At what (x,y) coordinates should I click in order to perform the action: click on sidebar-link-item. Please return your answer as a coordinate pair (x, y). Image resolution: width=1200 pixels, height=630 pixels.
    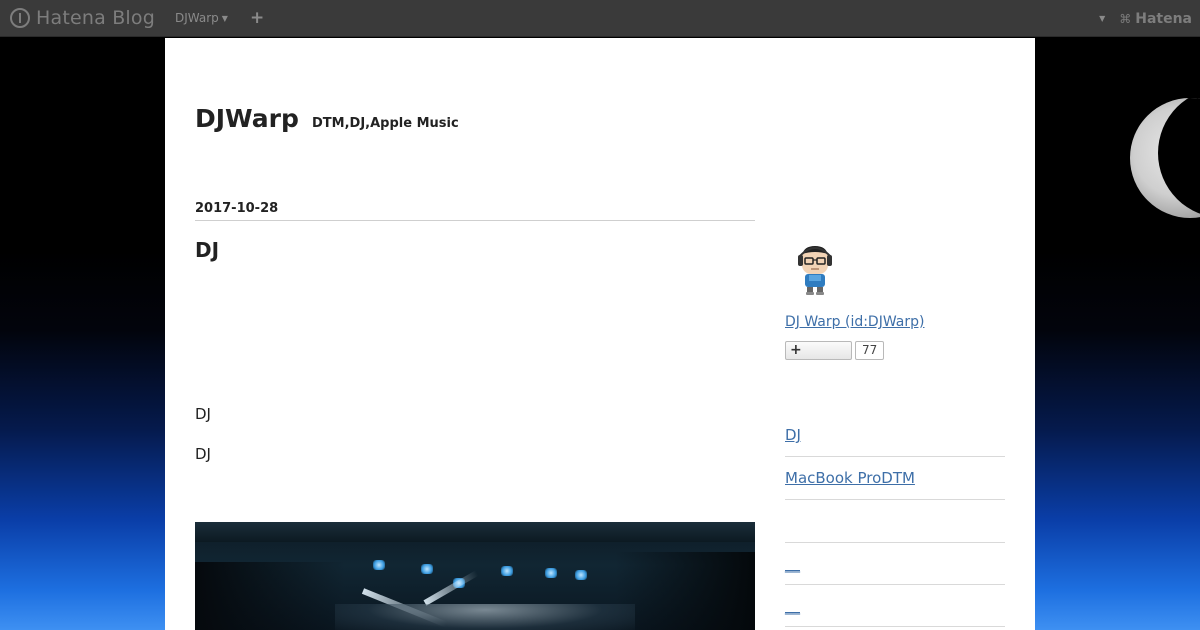
    Looking at the image, I should click on (895, 521).